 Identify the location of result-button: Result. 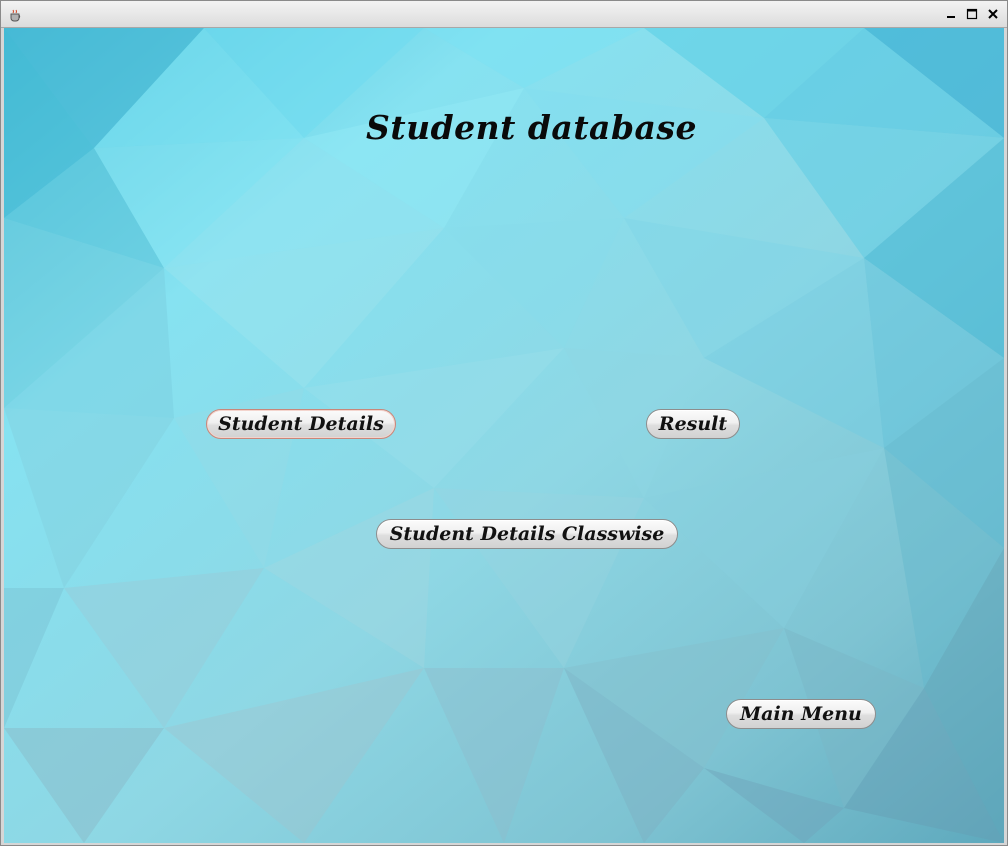
(693, 424).